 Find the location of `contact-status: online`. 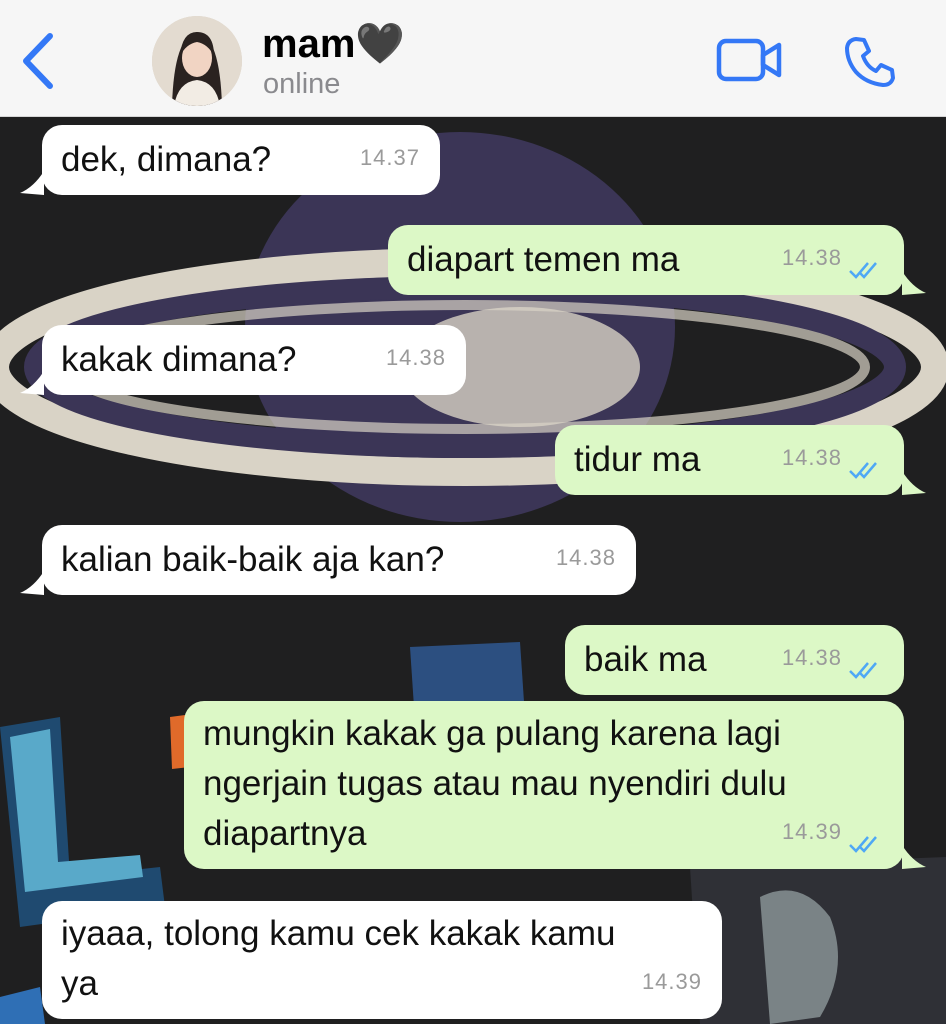

contact-status: online is located at coordinates (302, 84).